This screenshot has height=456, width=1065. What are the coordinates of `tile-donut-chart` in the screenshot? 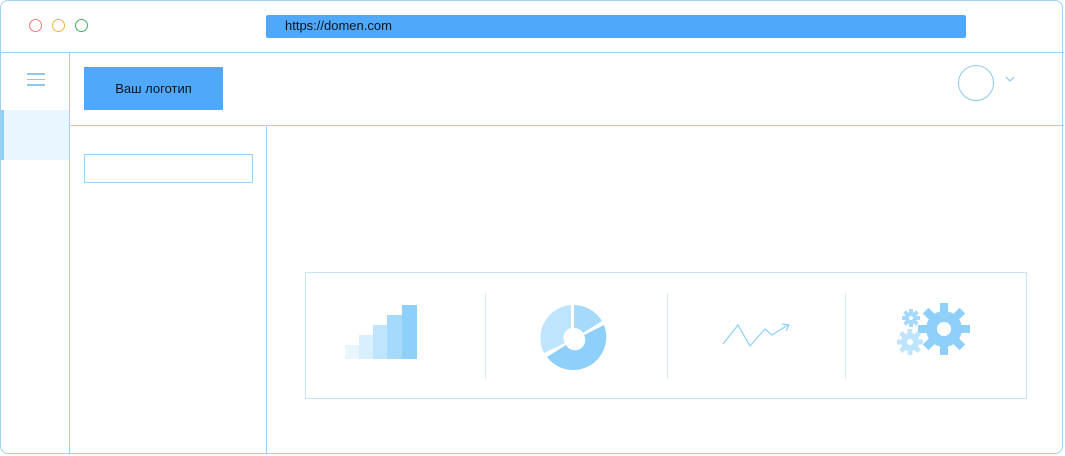 It's located at (576, 335).